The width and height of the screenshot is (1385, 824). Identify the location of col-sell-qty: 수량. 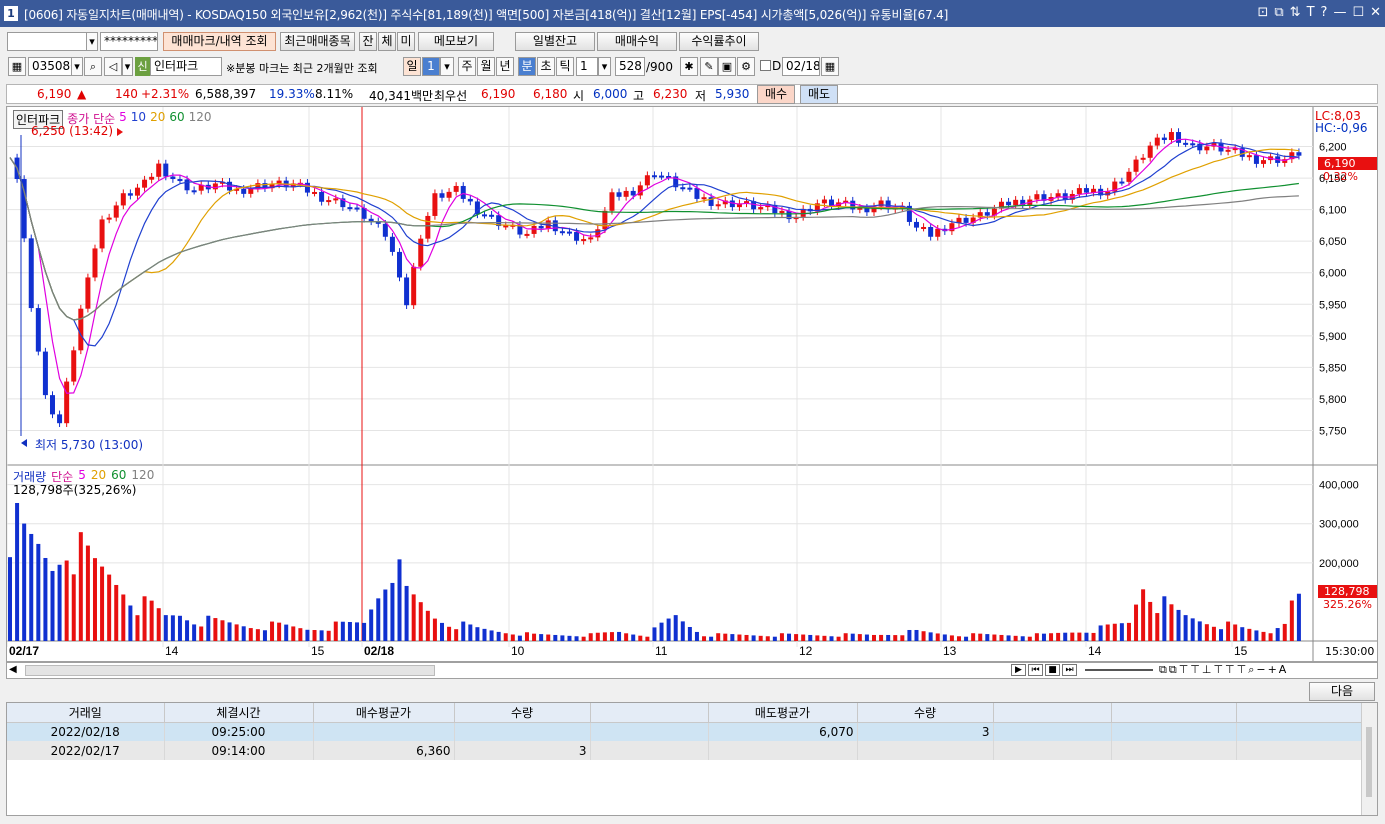
(925, 713).